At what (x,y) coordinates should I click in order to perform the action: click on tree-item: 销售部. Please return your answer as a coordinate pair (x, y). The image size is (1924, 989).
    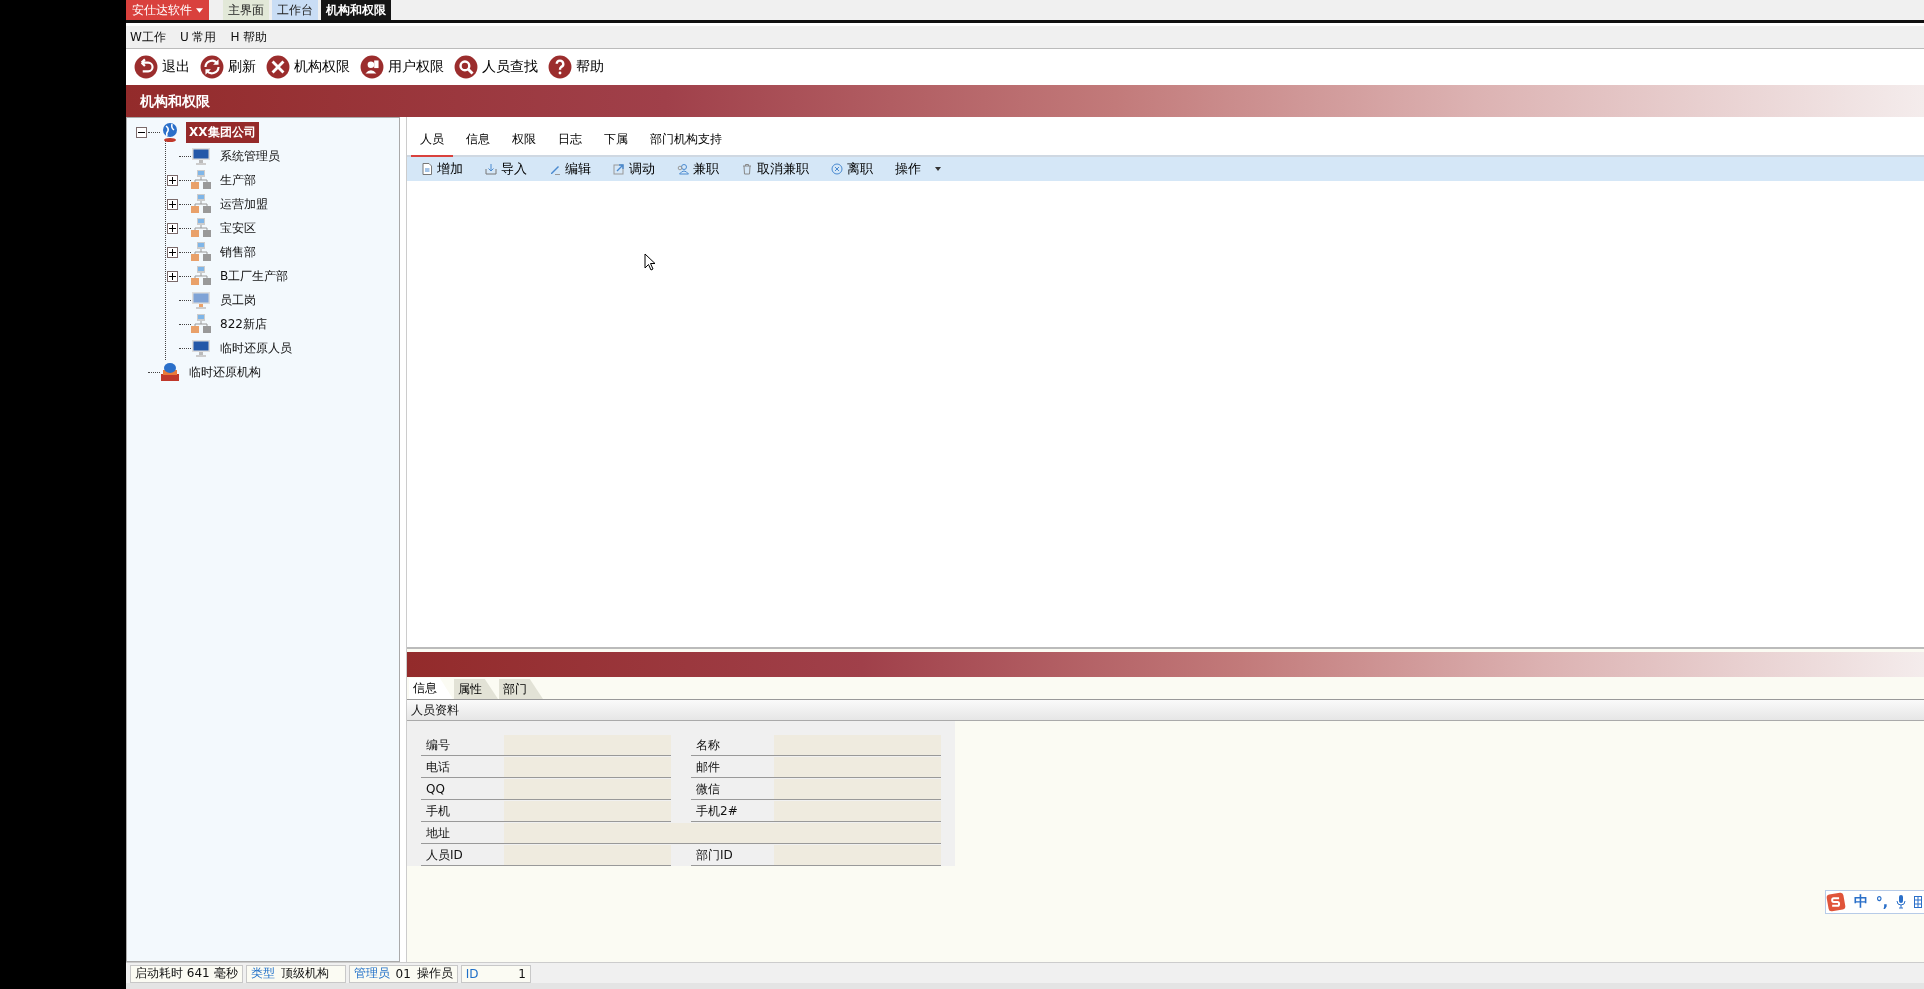
    Looking at the image, I should click on (238, 252).